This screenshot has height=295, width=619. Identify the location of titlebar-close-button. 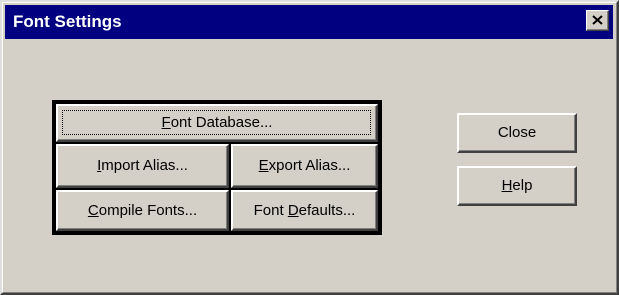
(597, 20).